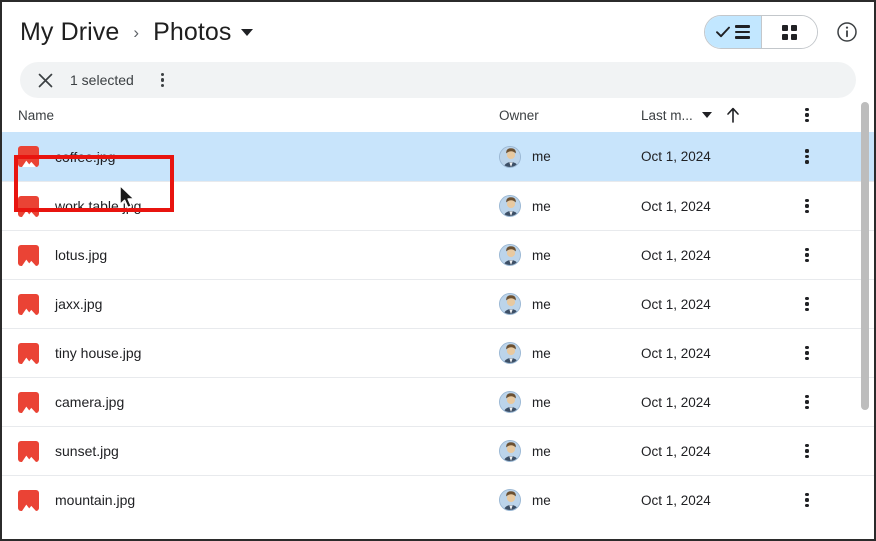  I want to click on column-options-button, so click(807, 115).